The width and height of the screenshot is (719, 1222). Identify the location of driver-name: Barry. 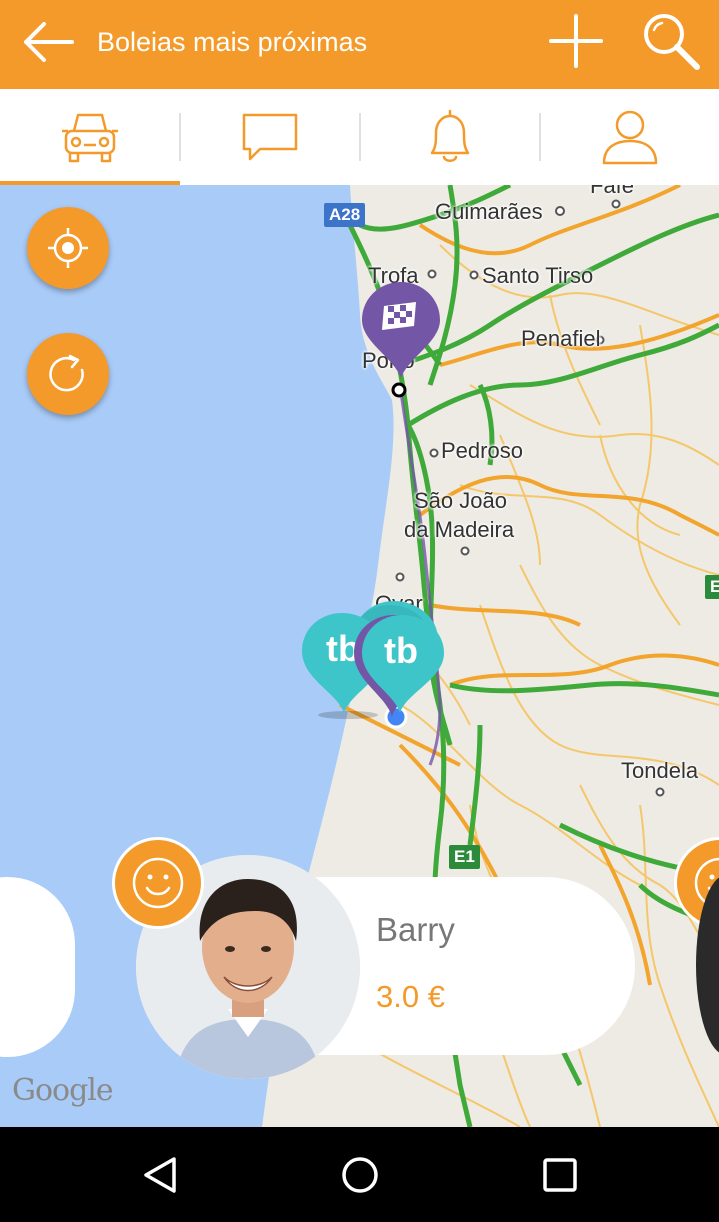
(415, 929).